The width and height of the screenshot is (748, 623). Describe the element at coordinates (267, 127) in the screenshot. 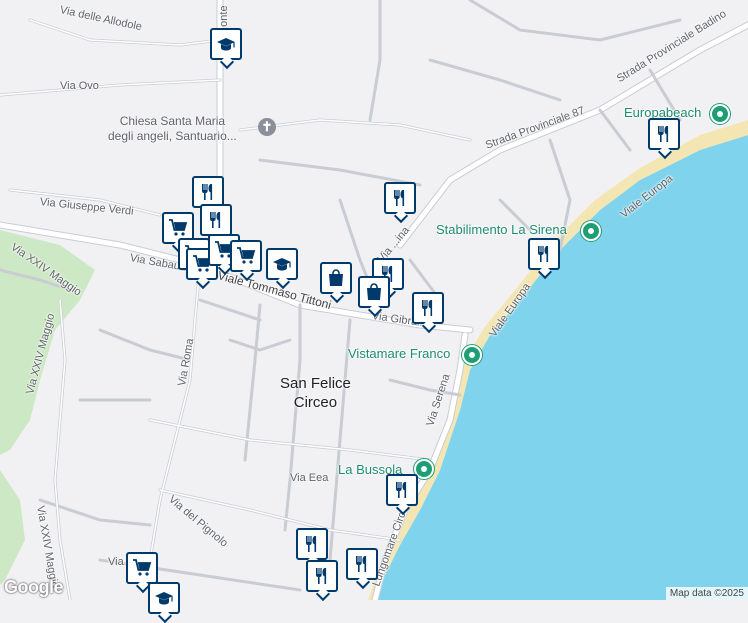

I see `church-icon: ✝` at that location.